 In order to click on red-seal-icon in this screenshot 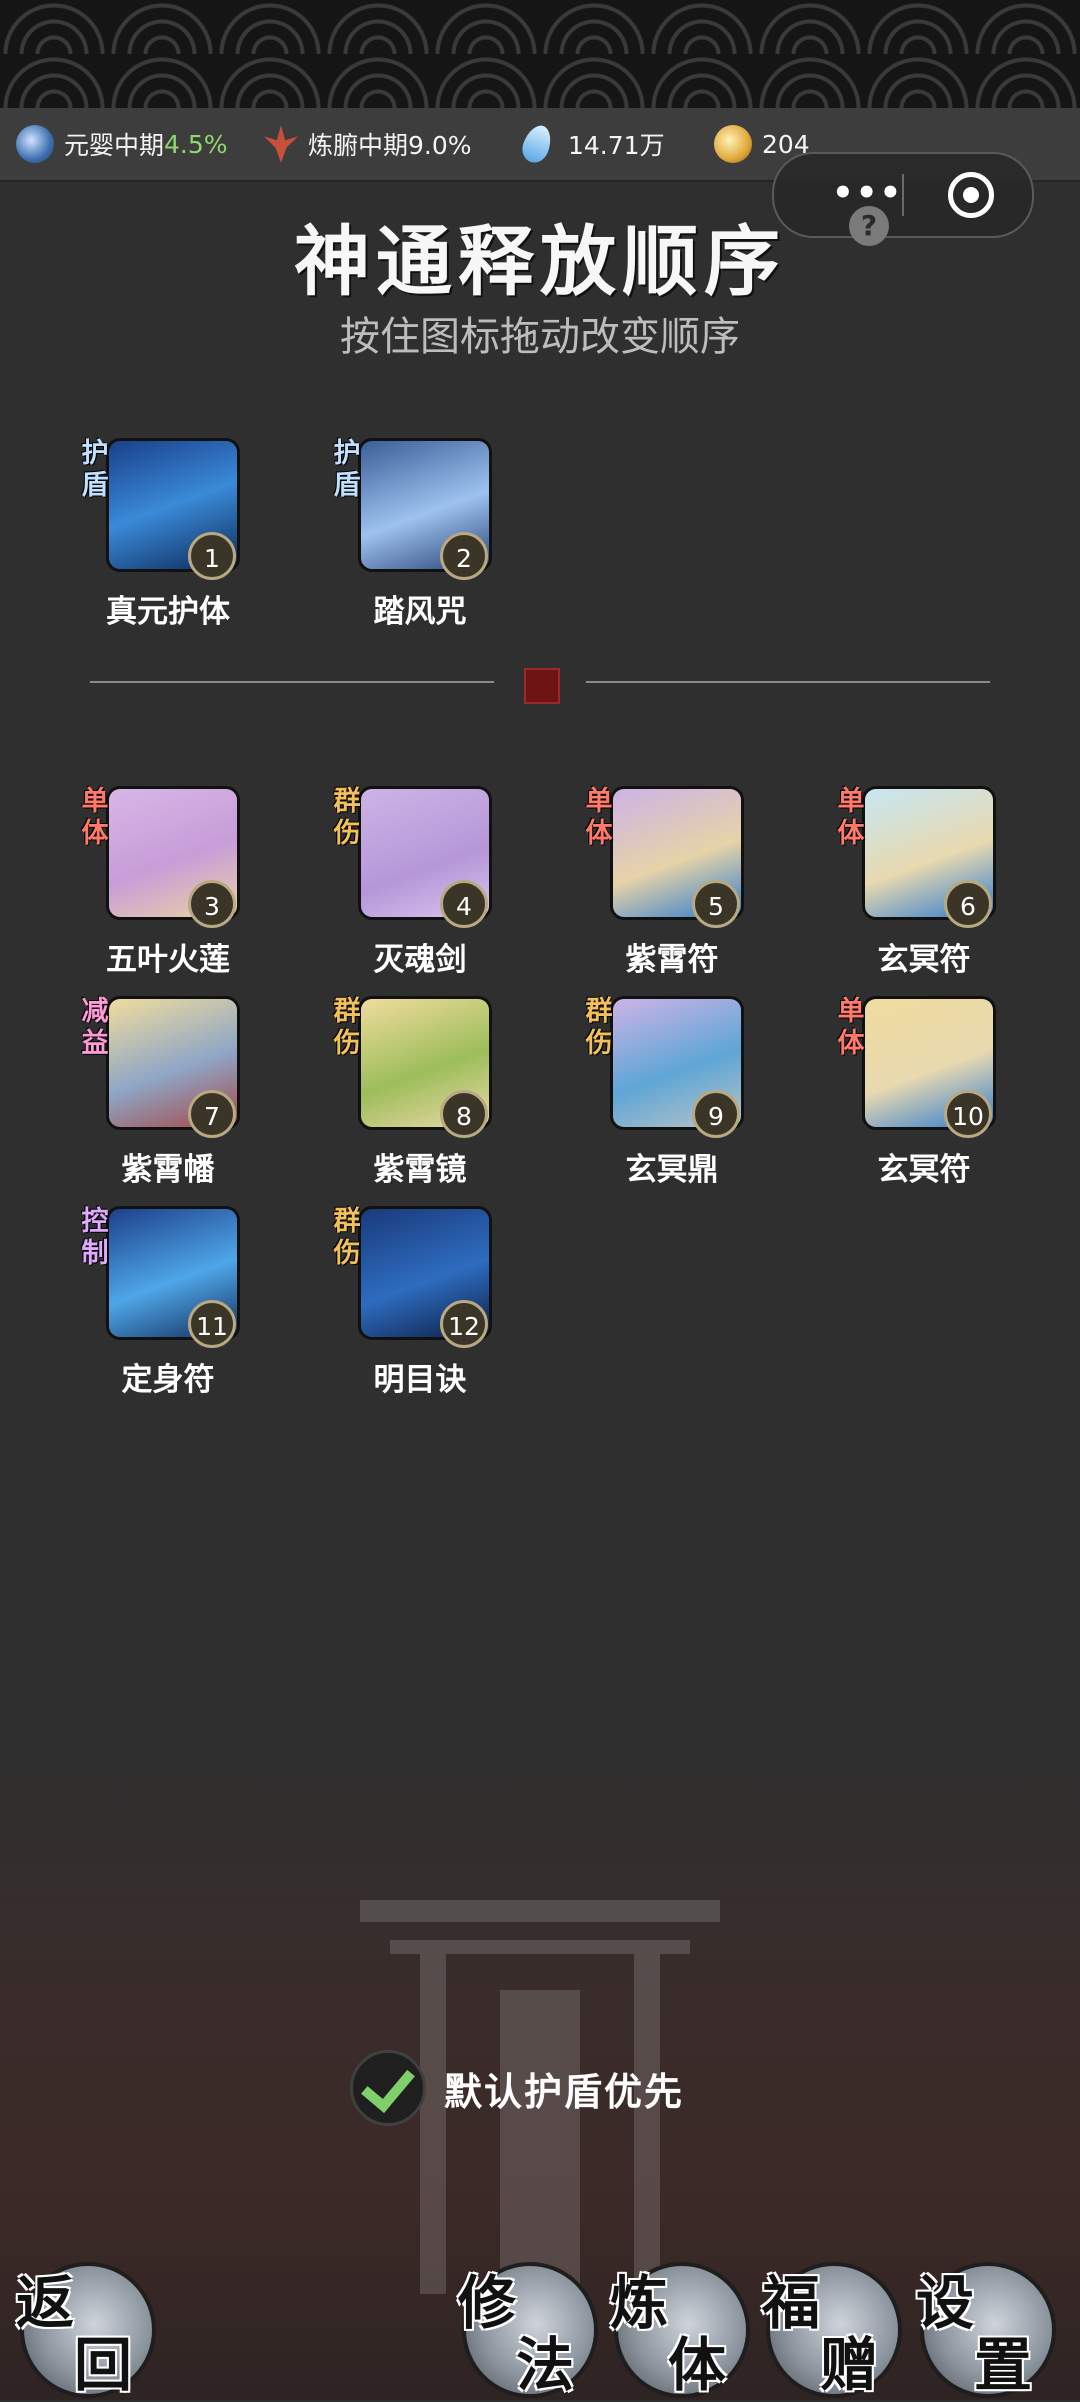, I will do `click(542, 686)`.